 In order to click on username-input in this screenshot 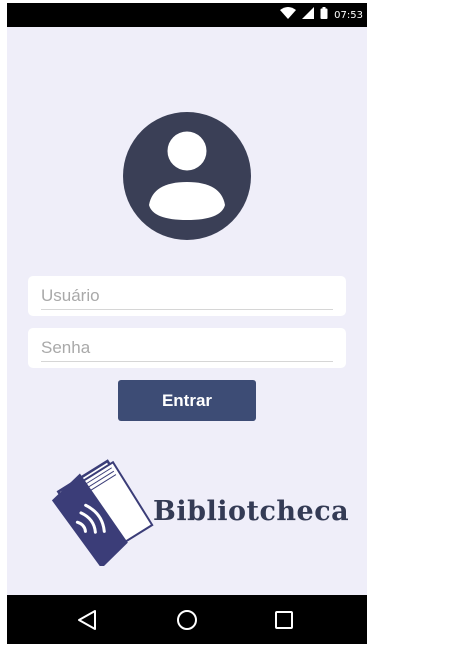, I will do `click(187, 296)`.